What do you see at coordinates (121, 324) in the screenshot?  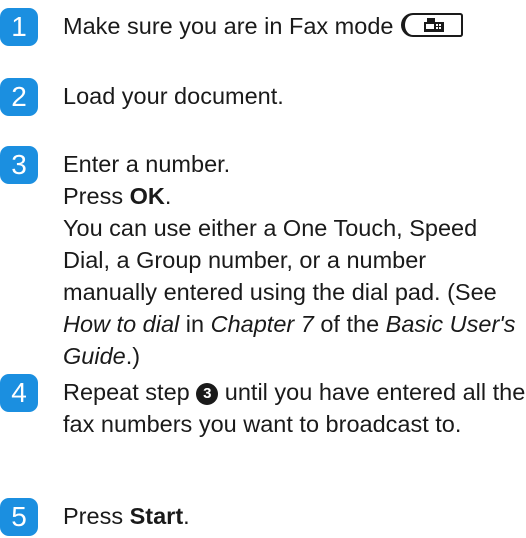 I see `reference-topic: How to dial` at bounding box center [121, 324].